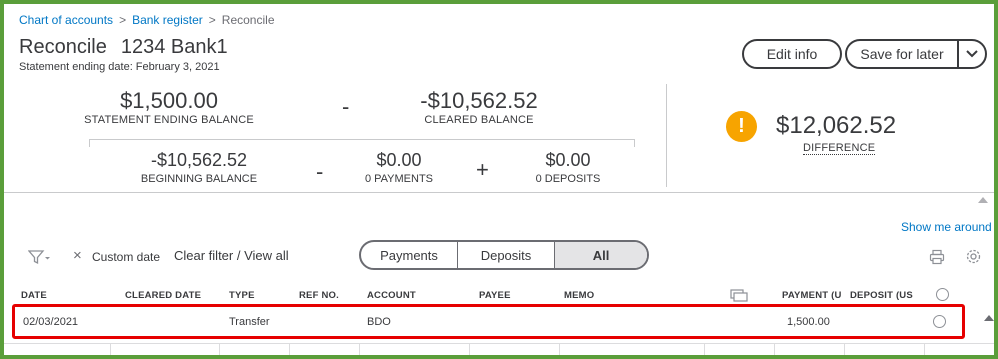 The width and height of the screenshot is (998, 359). What do you see at coordinates (361, 139) in the screenshot?
I see `summary-bracket` at bounding box center [361, 139].